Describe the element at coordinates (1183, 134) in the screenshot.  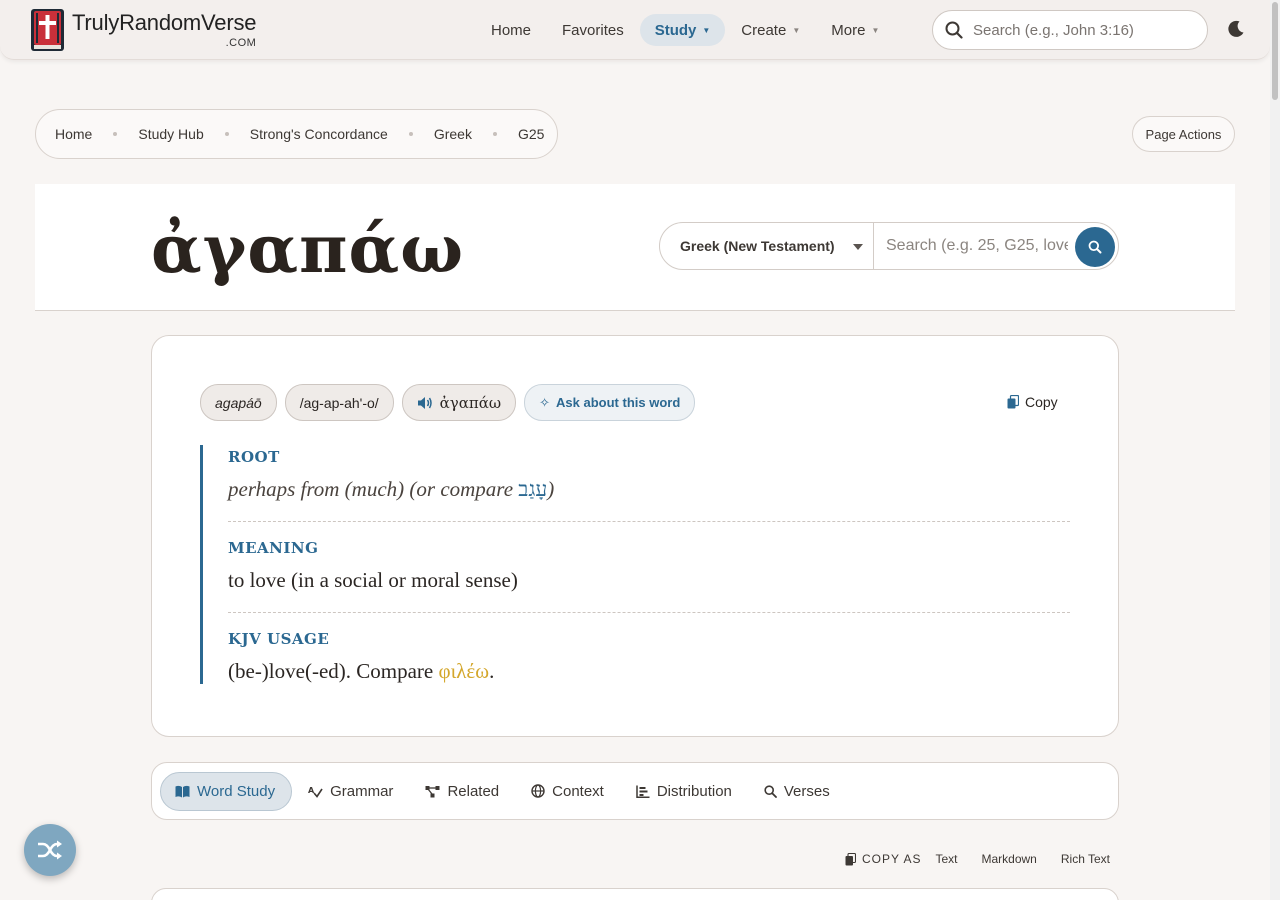
I see `page-actions-button: Page Actions` at that location.